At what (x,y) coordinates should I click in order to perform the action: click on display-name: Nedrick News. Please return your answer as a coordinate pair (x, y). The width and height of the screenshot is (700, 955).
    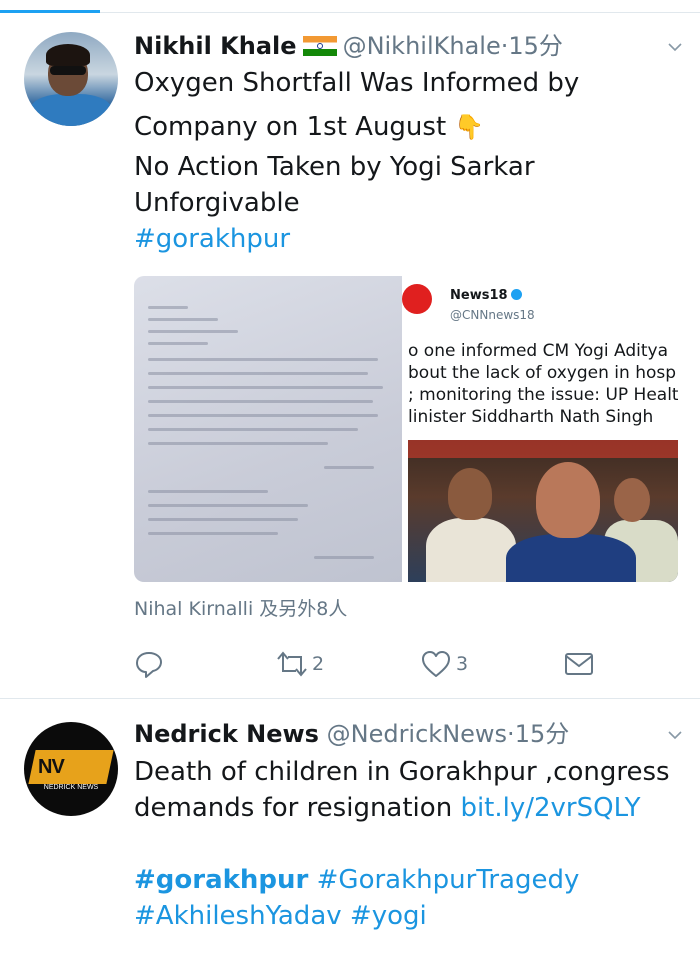
    Looking at the image, I should click on (226, 734).